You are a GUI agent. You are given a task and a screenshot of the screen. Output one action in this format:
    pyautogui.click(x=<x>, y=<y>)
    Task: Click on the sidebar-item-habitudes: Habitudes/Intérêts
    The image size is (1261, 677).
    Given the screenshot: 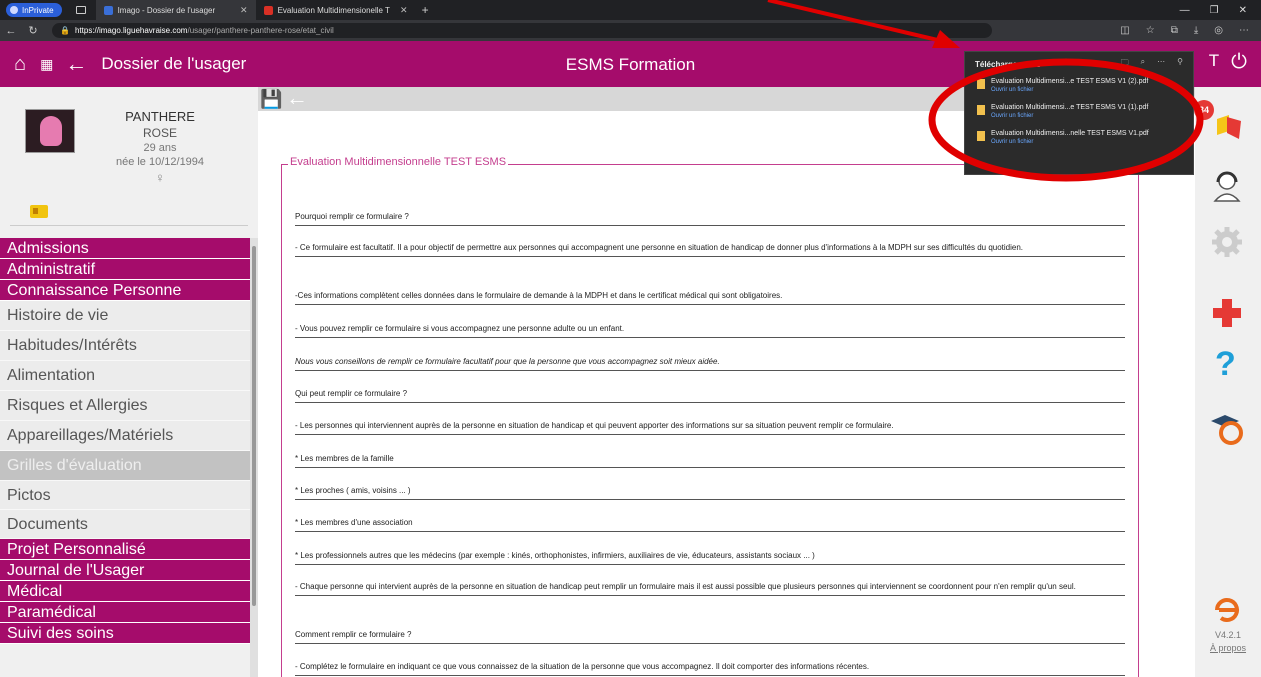 What is the action you would take?
    pyautogui.click(x=125, y=346)
    